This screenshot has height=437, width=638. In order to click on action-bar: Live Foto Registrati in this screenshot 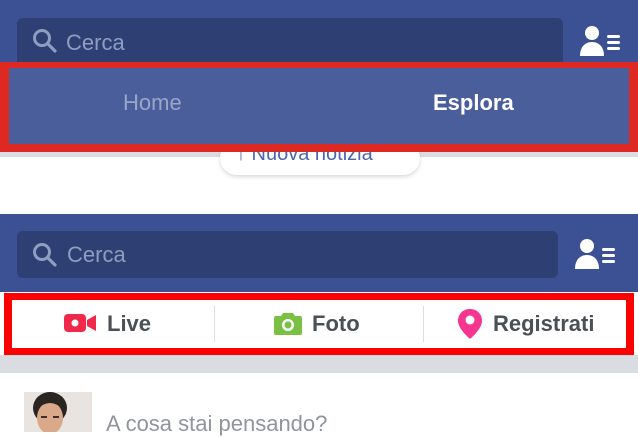, I will do `click(319, 324)`.